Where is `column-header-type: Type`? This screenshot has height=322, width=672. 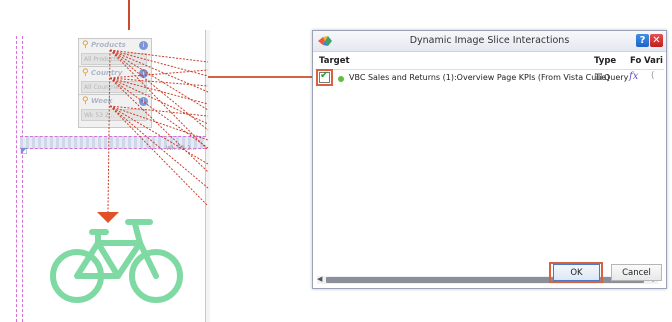 column-header-type: Type is located at coordinates (605, 61).